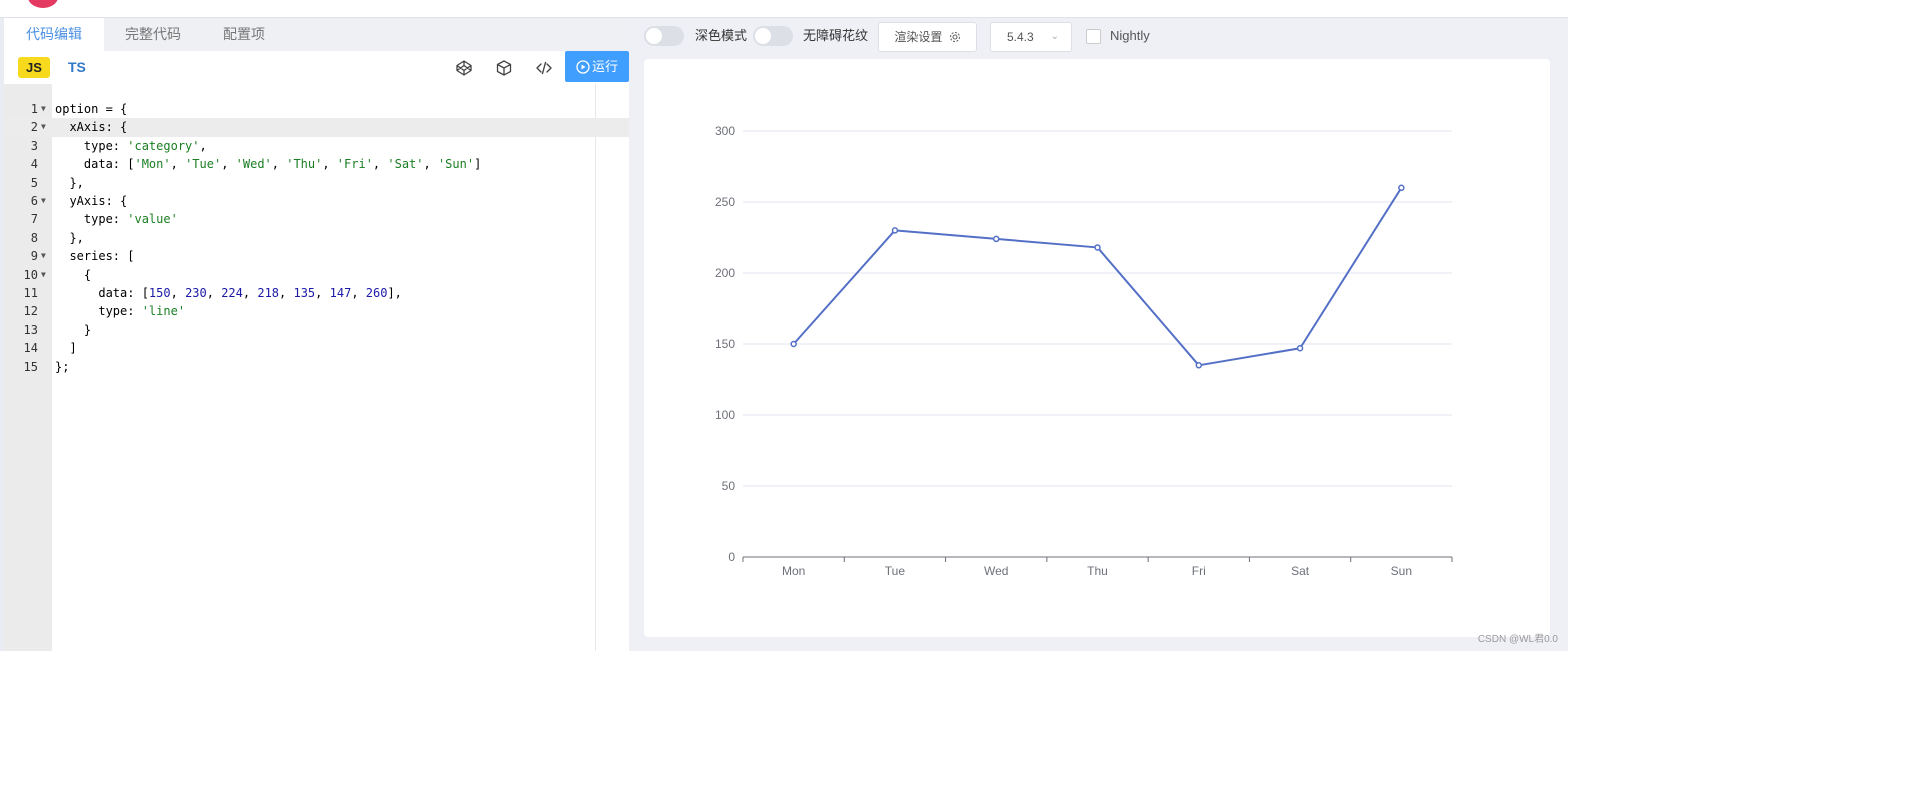 The height and width of the screenshot is (796, 1918). I want to click on y-tick-label: 200, so click(725, 273).